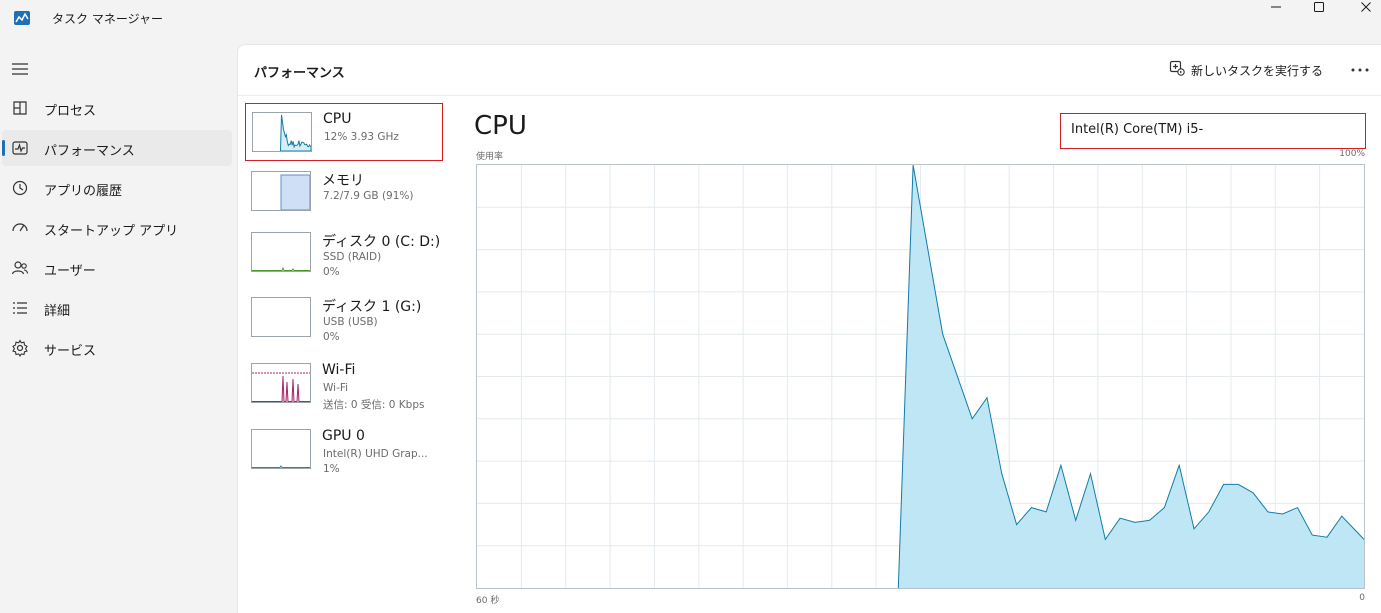  I want to click on more-options-button, so click(1360, 70).